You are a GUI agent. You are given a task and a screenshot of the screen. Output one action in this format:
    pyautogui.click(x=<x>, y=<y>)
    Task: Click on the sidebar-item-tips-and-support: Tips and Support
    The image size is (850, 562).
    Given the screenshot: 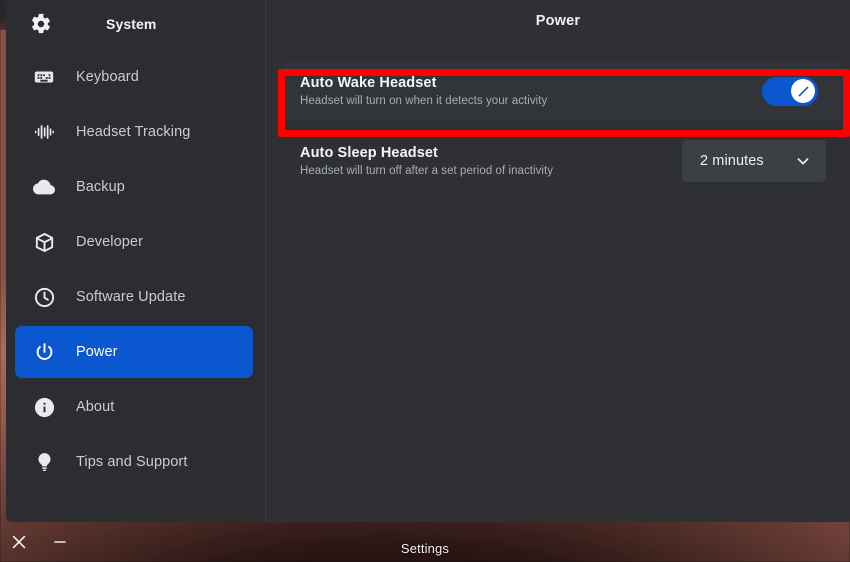 What is the action you would take?
    pyautogui.click(x=134, y=462)
    